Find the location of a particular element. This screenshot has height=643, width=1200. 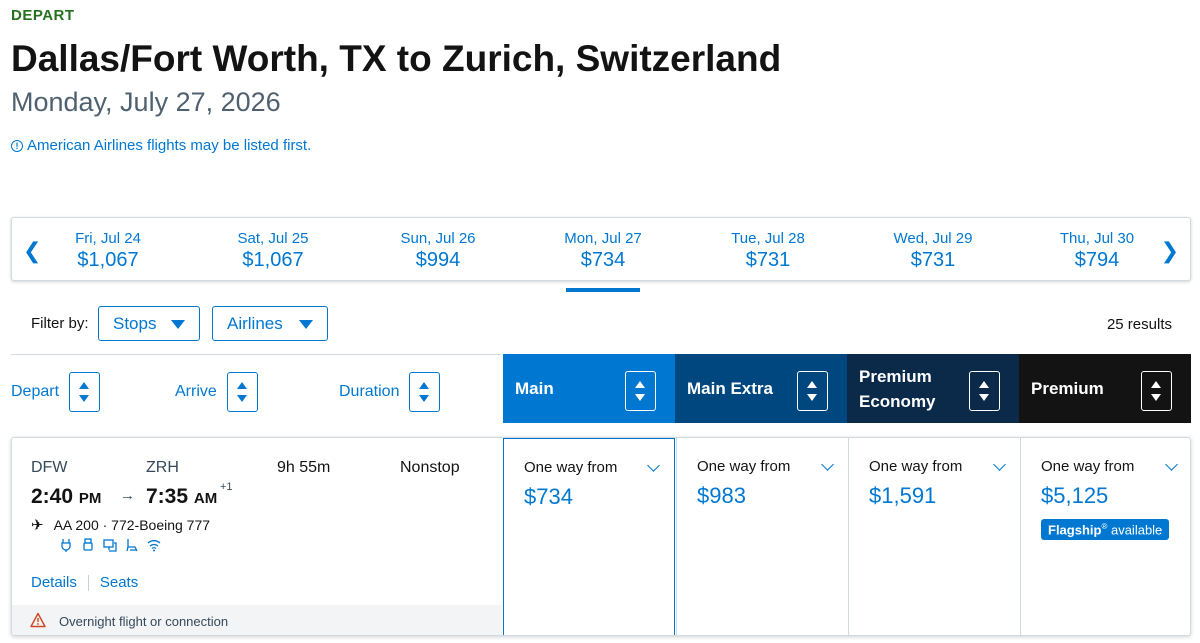

flight-stops: Nonstop is located at coordinates (430, 467).